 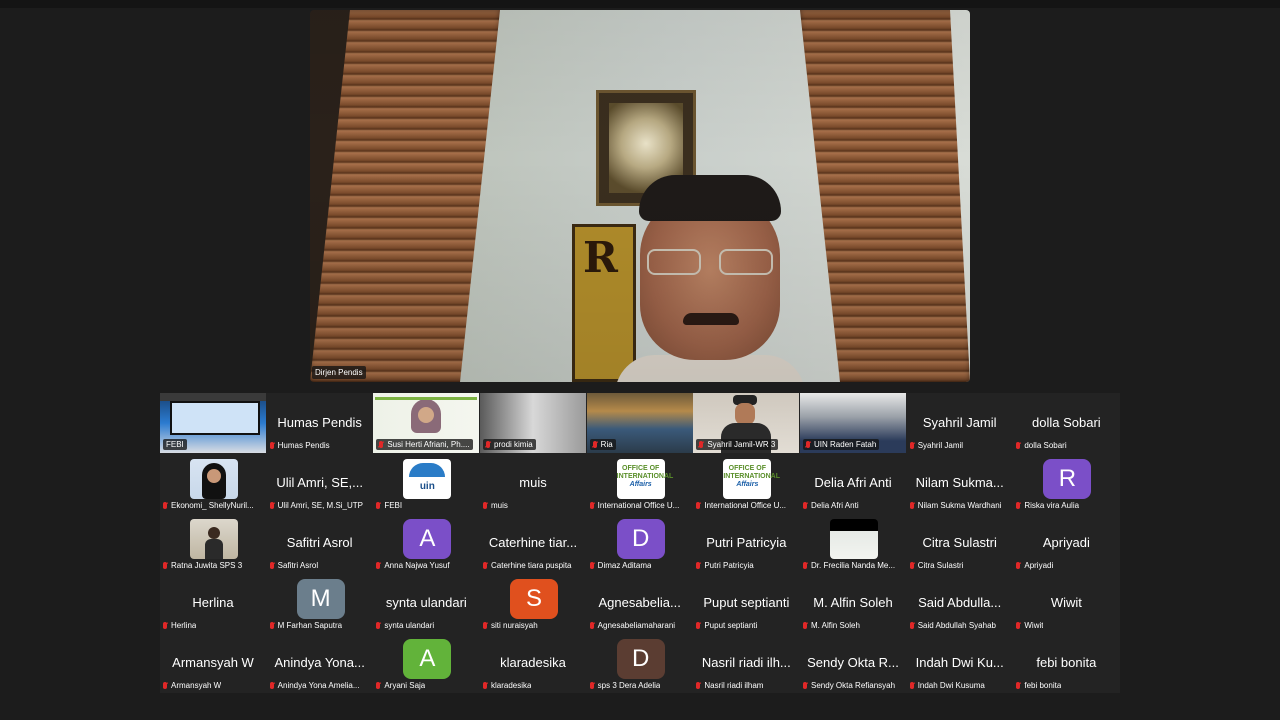 I want to click on participant-tile: Said Abdulla... Said Abdullah Syahab, so click(x=959, y=603).